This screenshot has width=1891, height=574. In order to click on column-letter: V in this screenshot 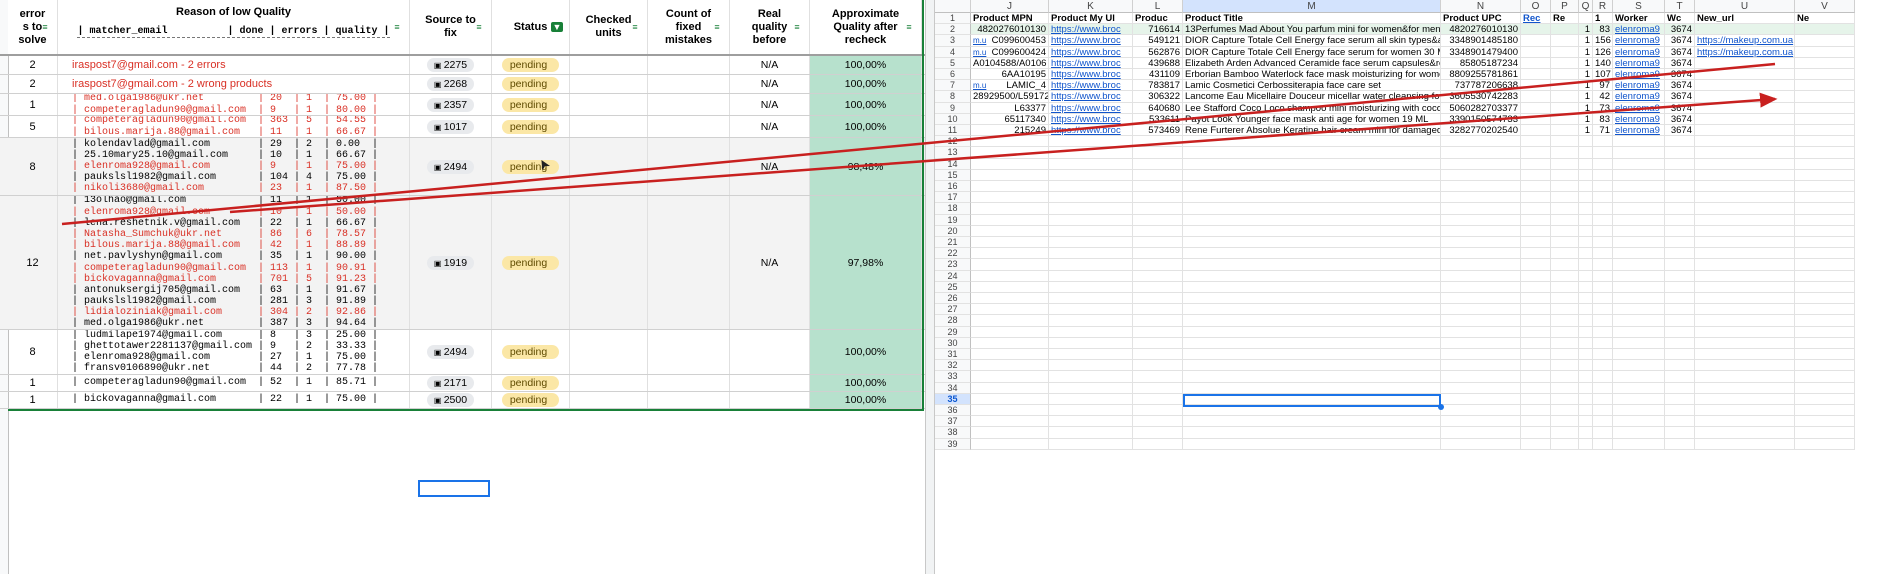, I will do `click(1825, 6)`.